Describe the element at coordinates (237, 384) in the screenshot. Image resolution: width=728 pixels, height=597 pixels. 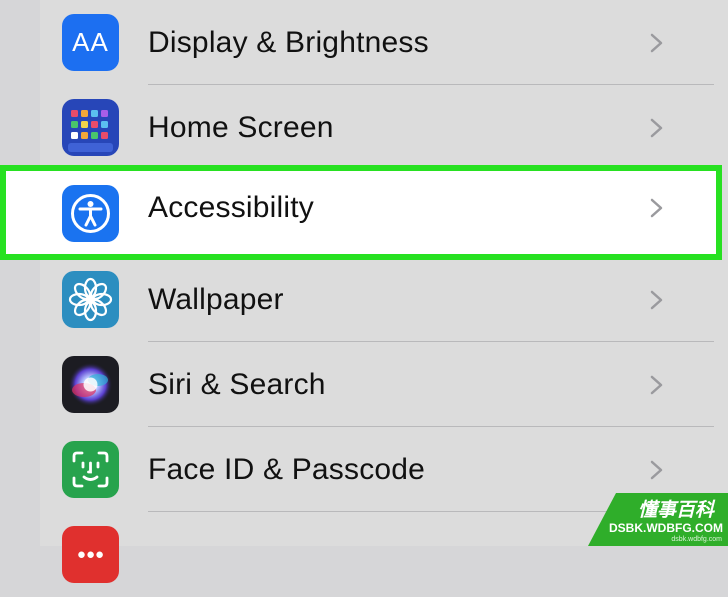
I see `settings-row-label: Siri & Search` at that location.